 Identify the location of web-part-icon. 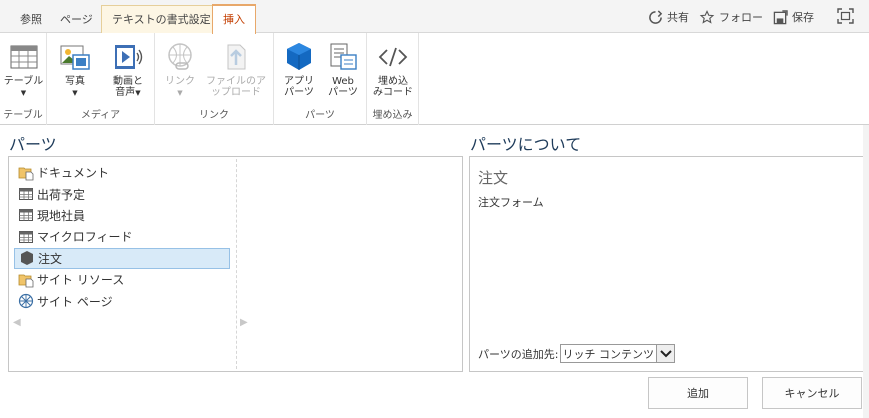
(343, 56).